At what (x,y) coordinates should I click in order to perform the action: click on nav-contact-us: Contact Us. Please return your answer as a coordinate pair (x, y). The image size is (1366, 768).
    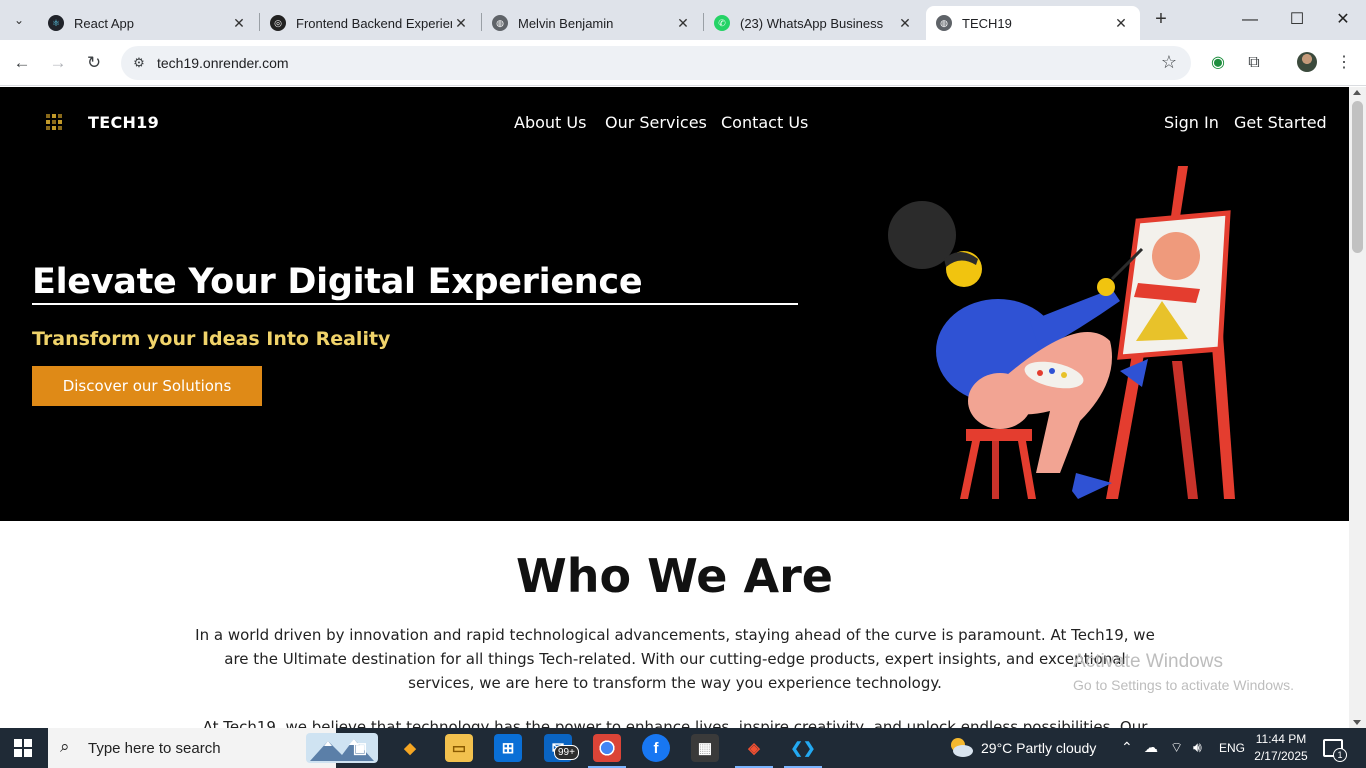
    Looking at the image, I should click on (764, 122).